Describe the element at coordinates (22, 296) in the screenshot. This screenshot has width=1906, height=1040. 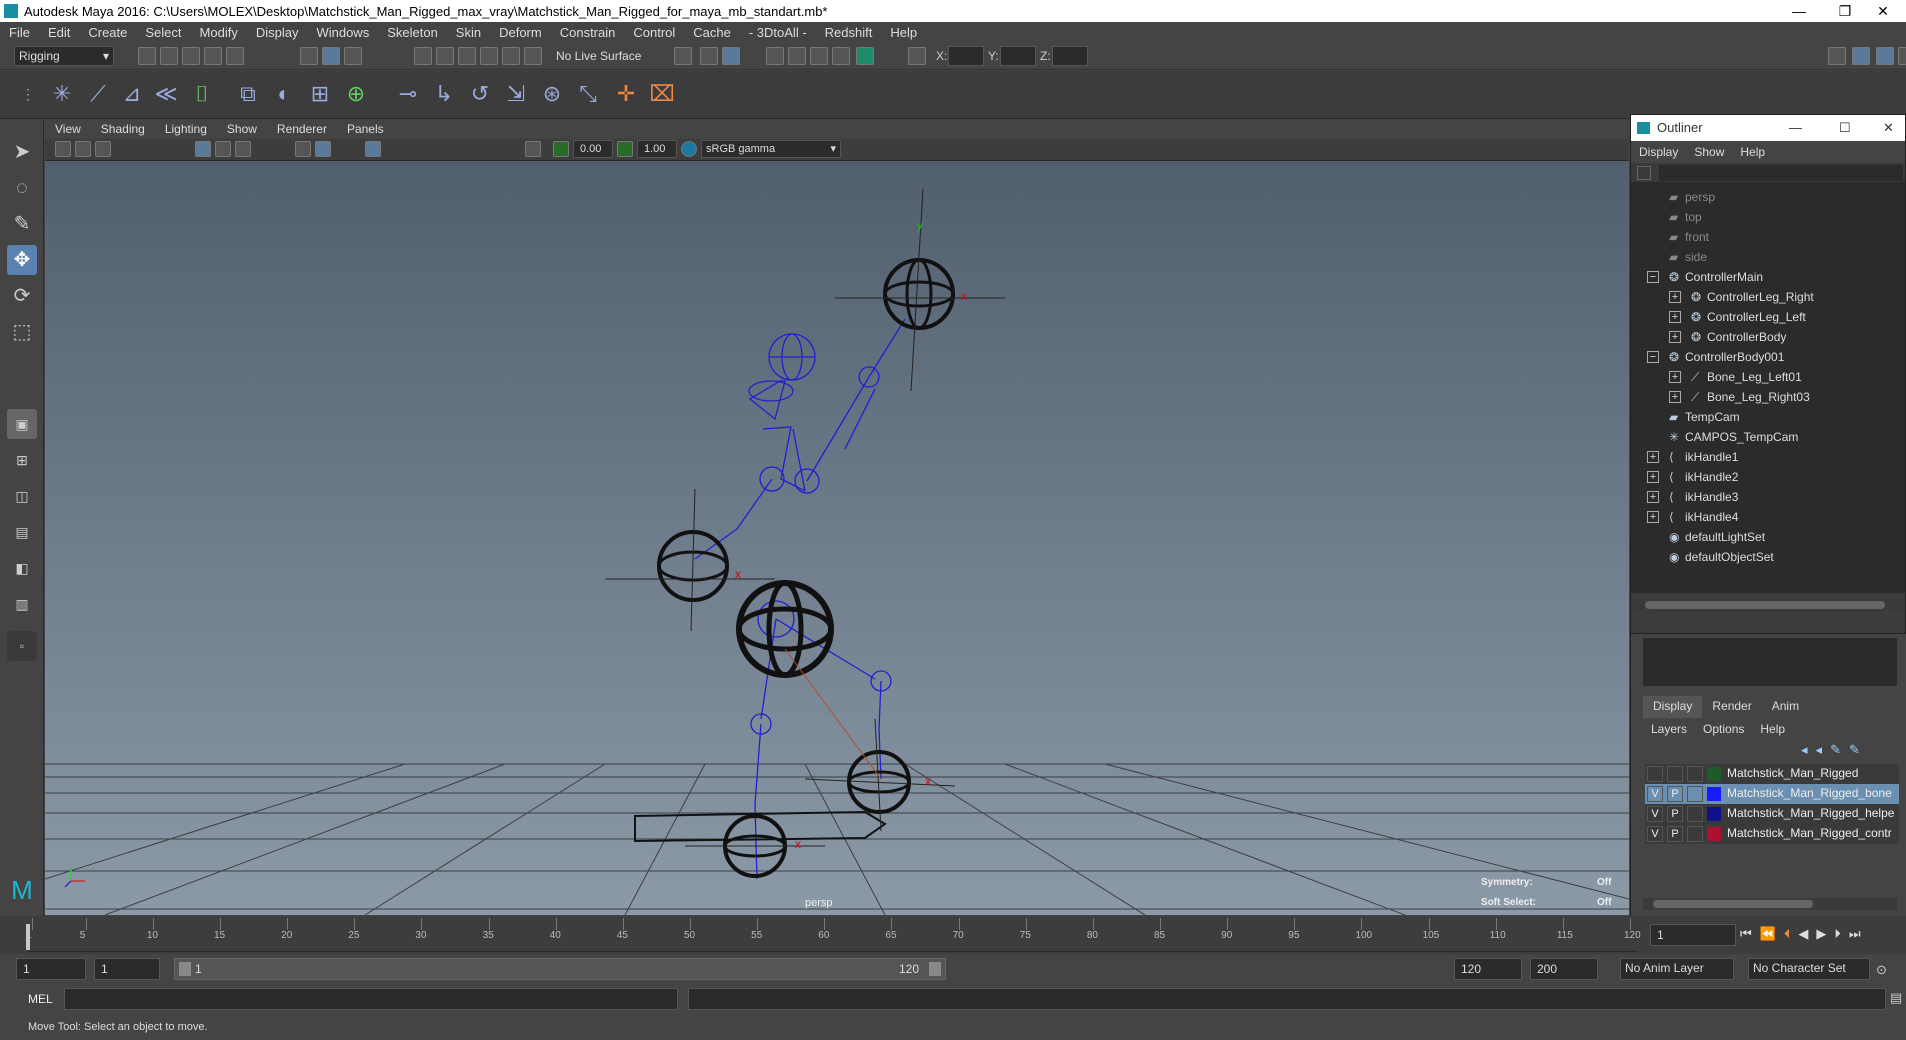
I see `rotate-tool-icon: ⟳` at that location.